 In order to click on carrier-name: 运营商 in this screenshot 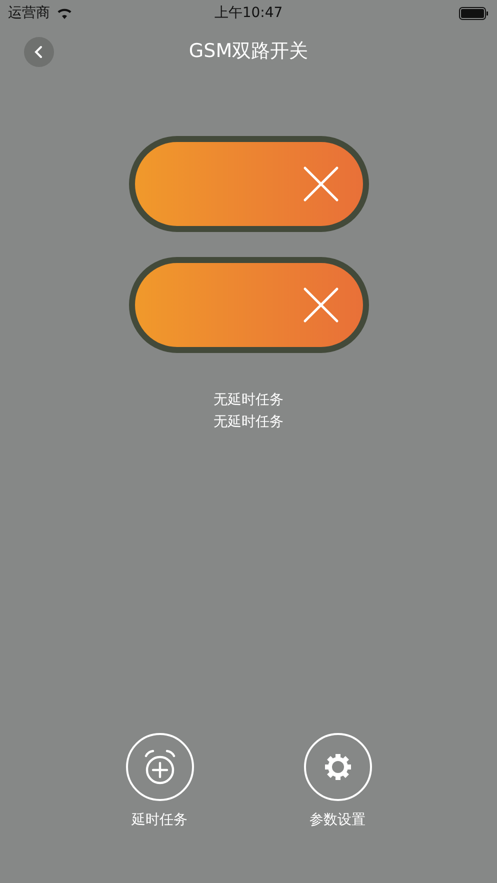, I will do `click(29, 13)`.